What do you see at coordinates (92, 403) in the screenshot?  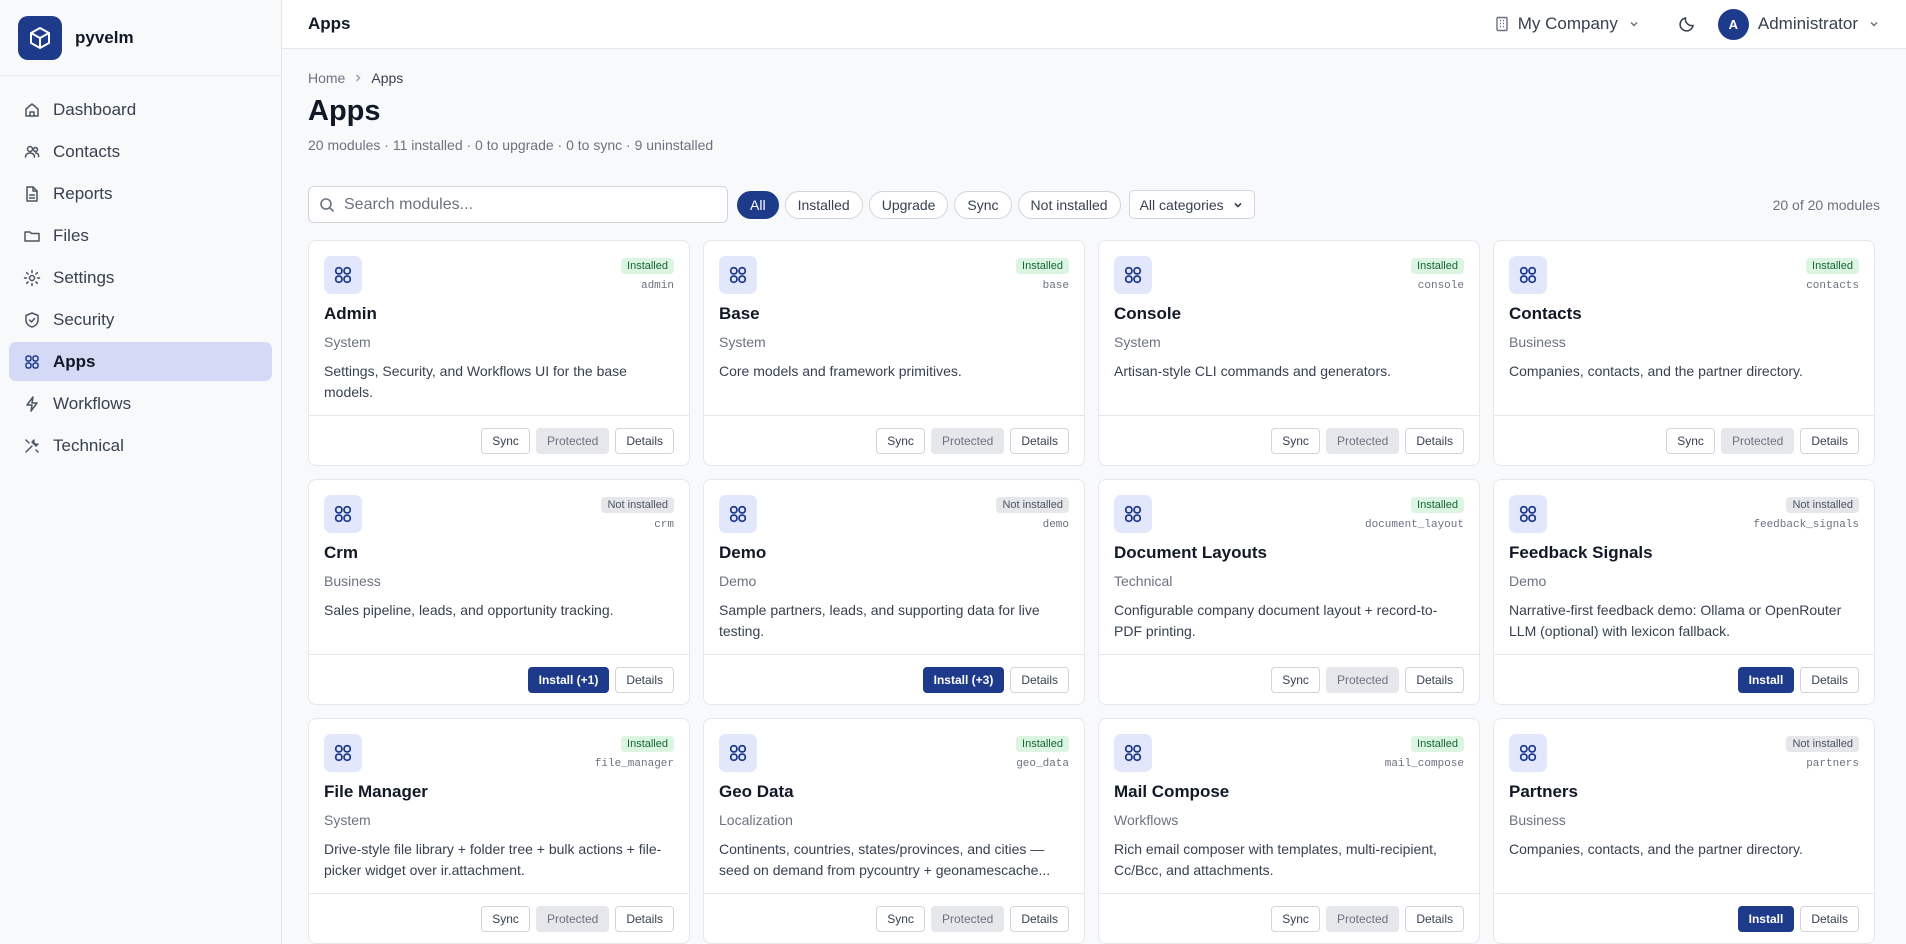 I see `sidebar-item-label: Workflows` at bounding box center [92, 403].